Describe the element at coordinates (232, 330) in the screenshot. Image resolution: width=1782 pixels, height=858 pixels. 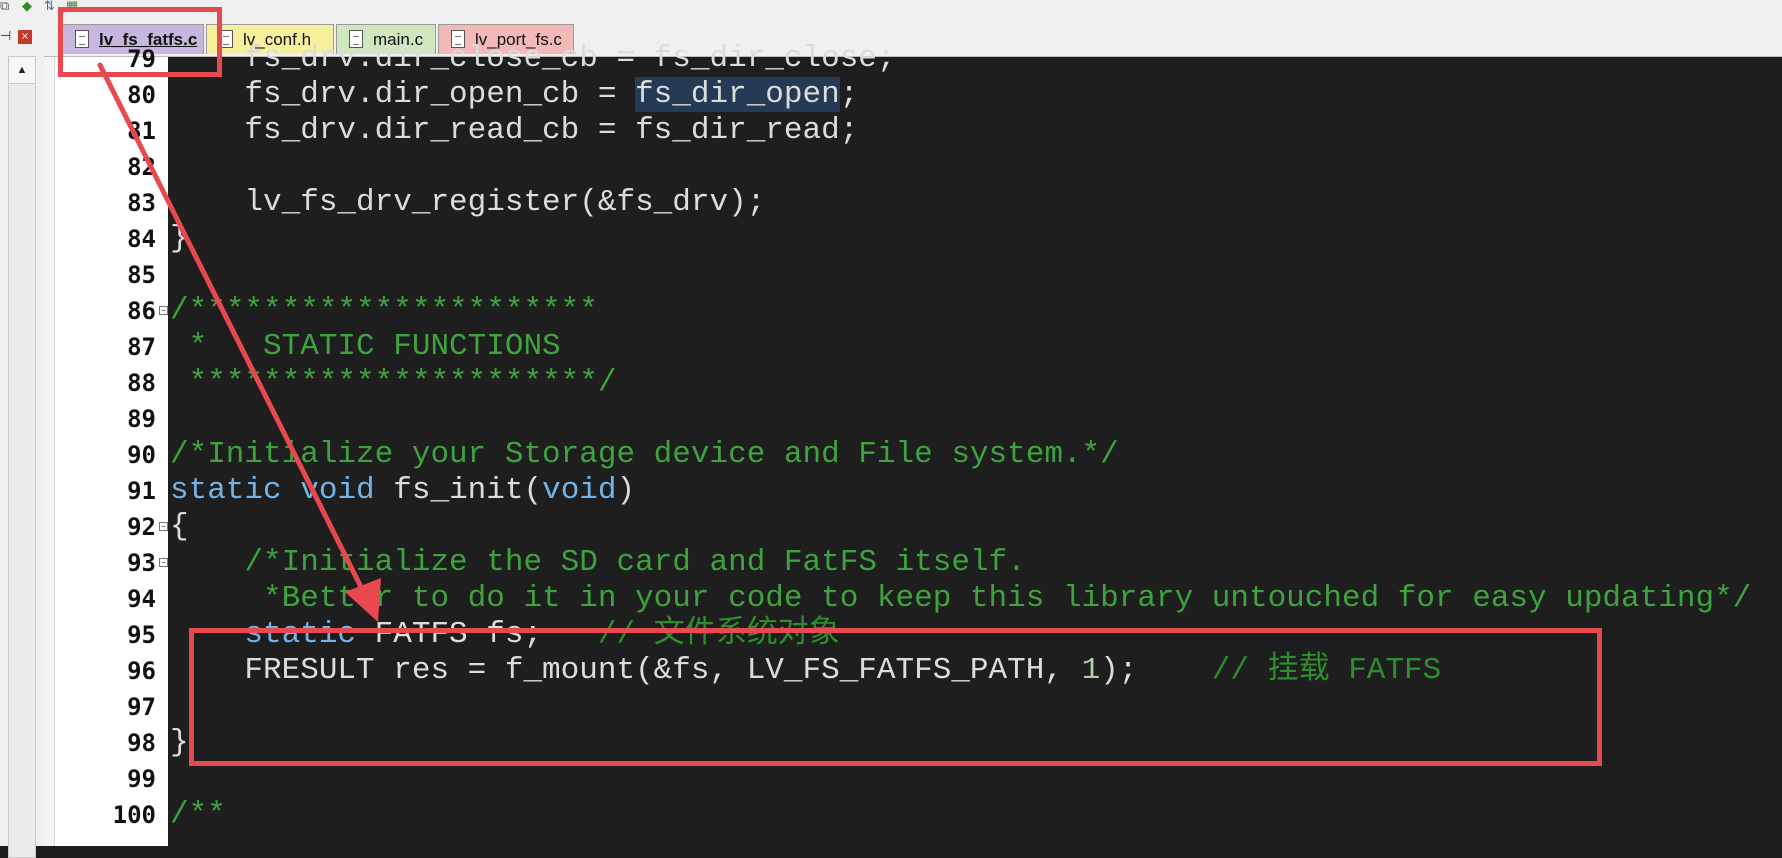
I see `arrow-shaft` at that location.